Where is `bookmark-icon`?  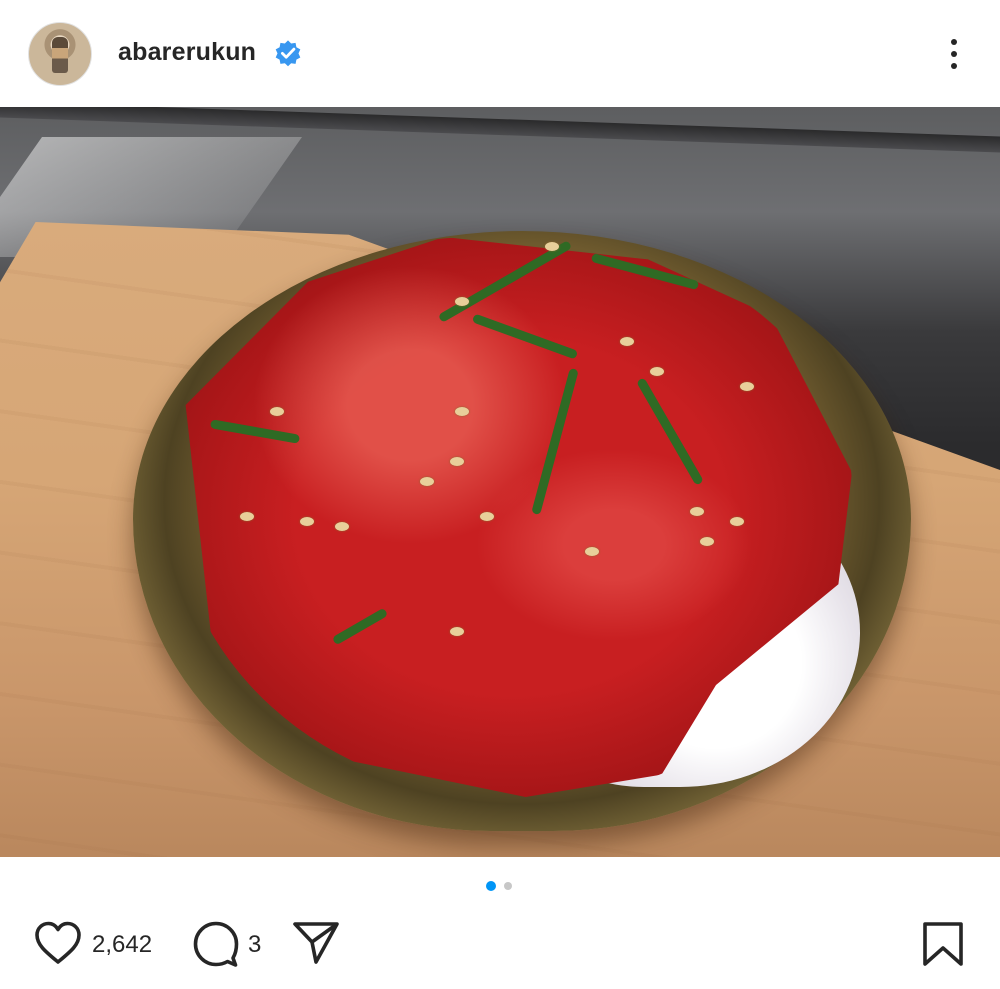 bookmark-icon is located at coordinates (943, 944).